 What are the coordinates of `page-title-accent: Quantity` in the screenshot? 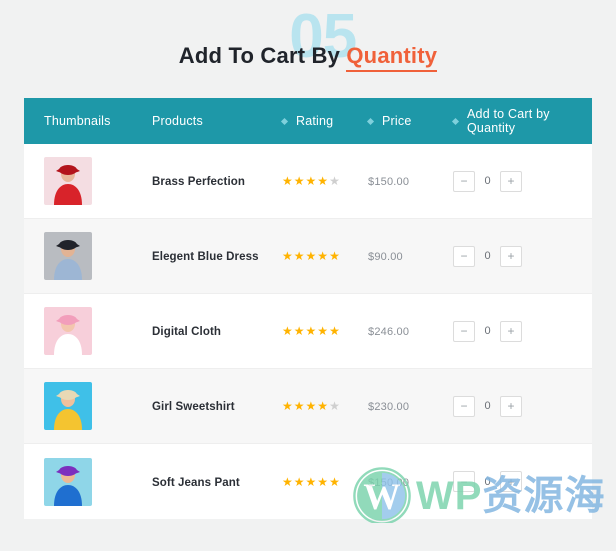 It's located at (392, 57).